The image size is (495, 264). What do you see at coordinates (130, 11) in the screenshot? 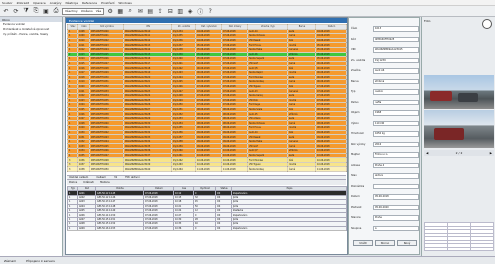
I see `search-icon: ⌕` at bounding box center [130, 11].